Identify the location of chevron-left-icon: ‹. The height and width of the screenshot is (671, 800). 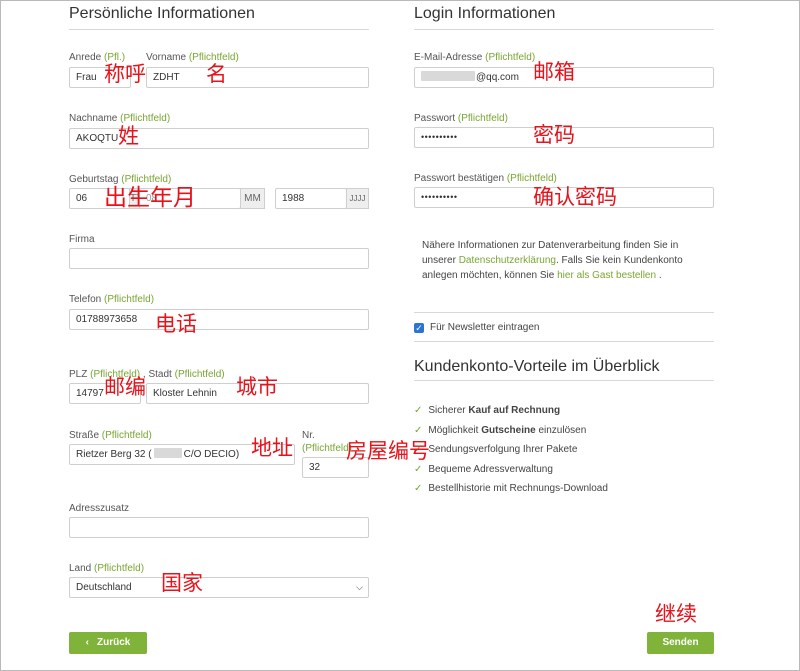
(87, 642).